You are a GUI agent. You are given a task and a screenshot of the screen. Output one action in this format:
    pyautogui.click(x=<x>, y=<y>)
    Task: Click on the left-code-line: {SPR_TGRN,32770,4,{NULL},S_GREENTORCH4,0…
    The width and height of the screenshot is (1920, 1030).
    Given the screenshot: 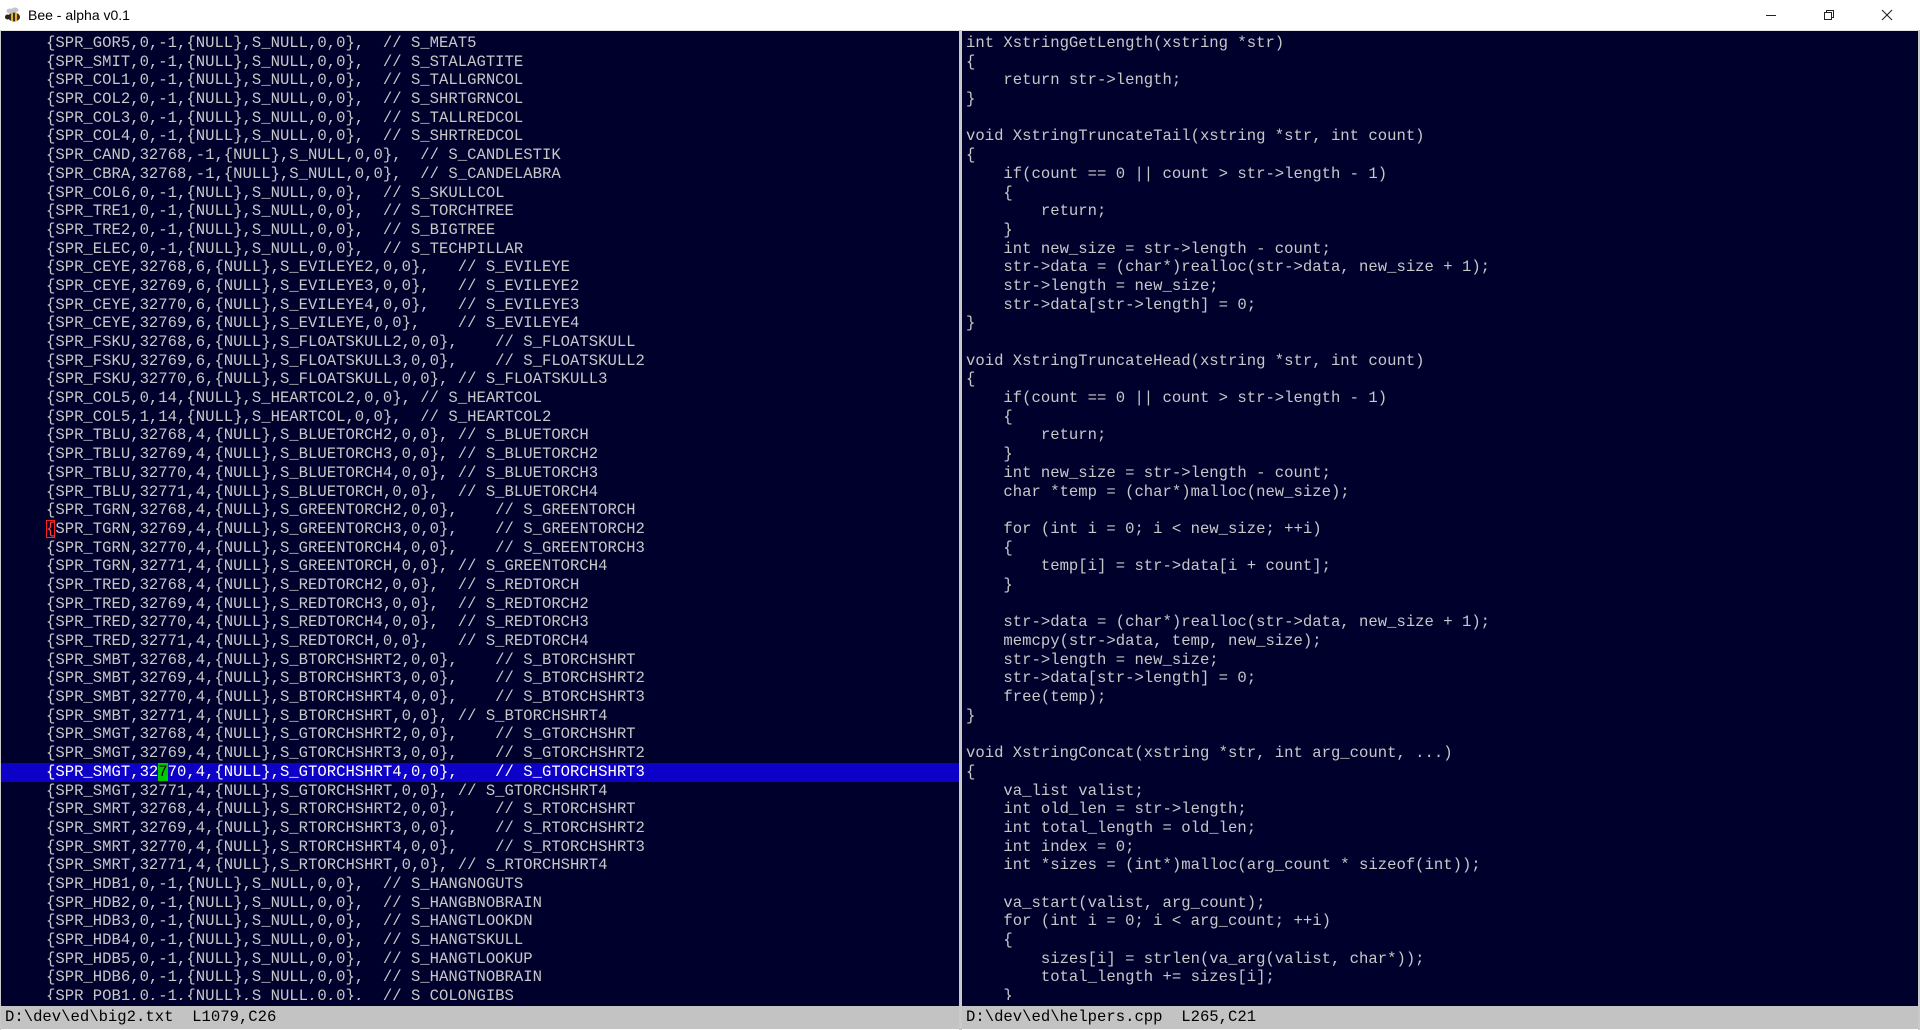 What is the action you would take?
    pyautogui.click(x=480, y=548)
    